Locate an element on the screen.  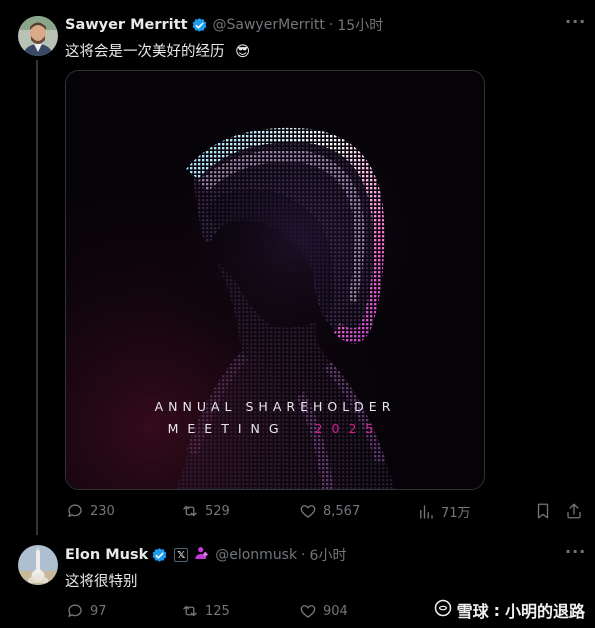
reply-author-handle: @elonmusk is located at coordinates (256, 555).